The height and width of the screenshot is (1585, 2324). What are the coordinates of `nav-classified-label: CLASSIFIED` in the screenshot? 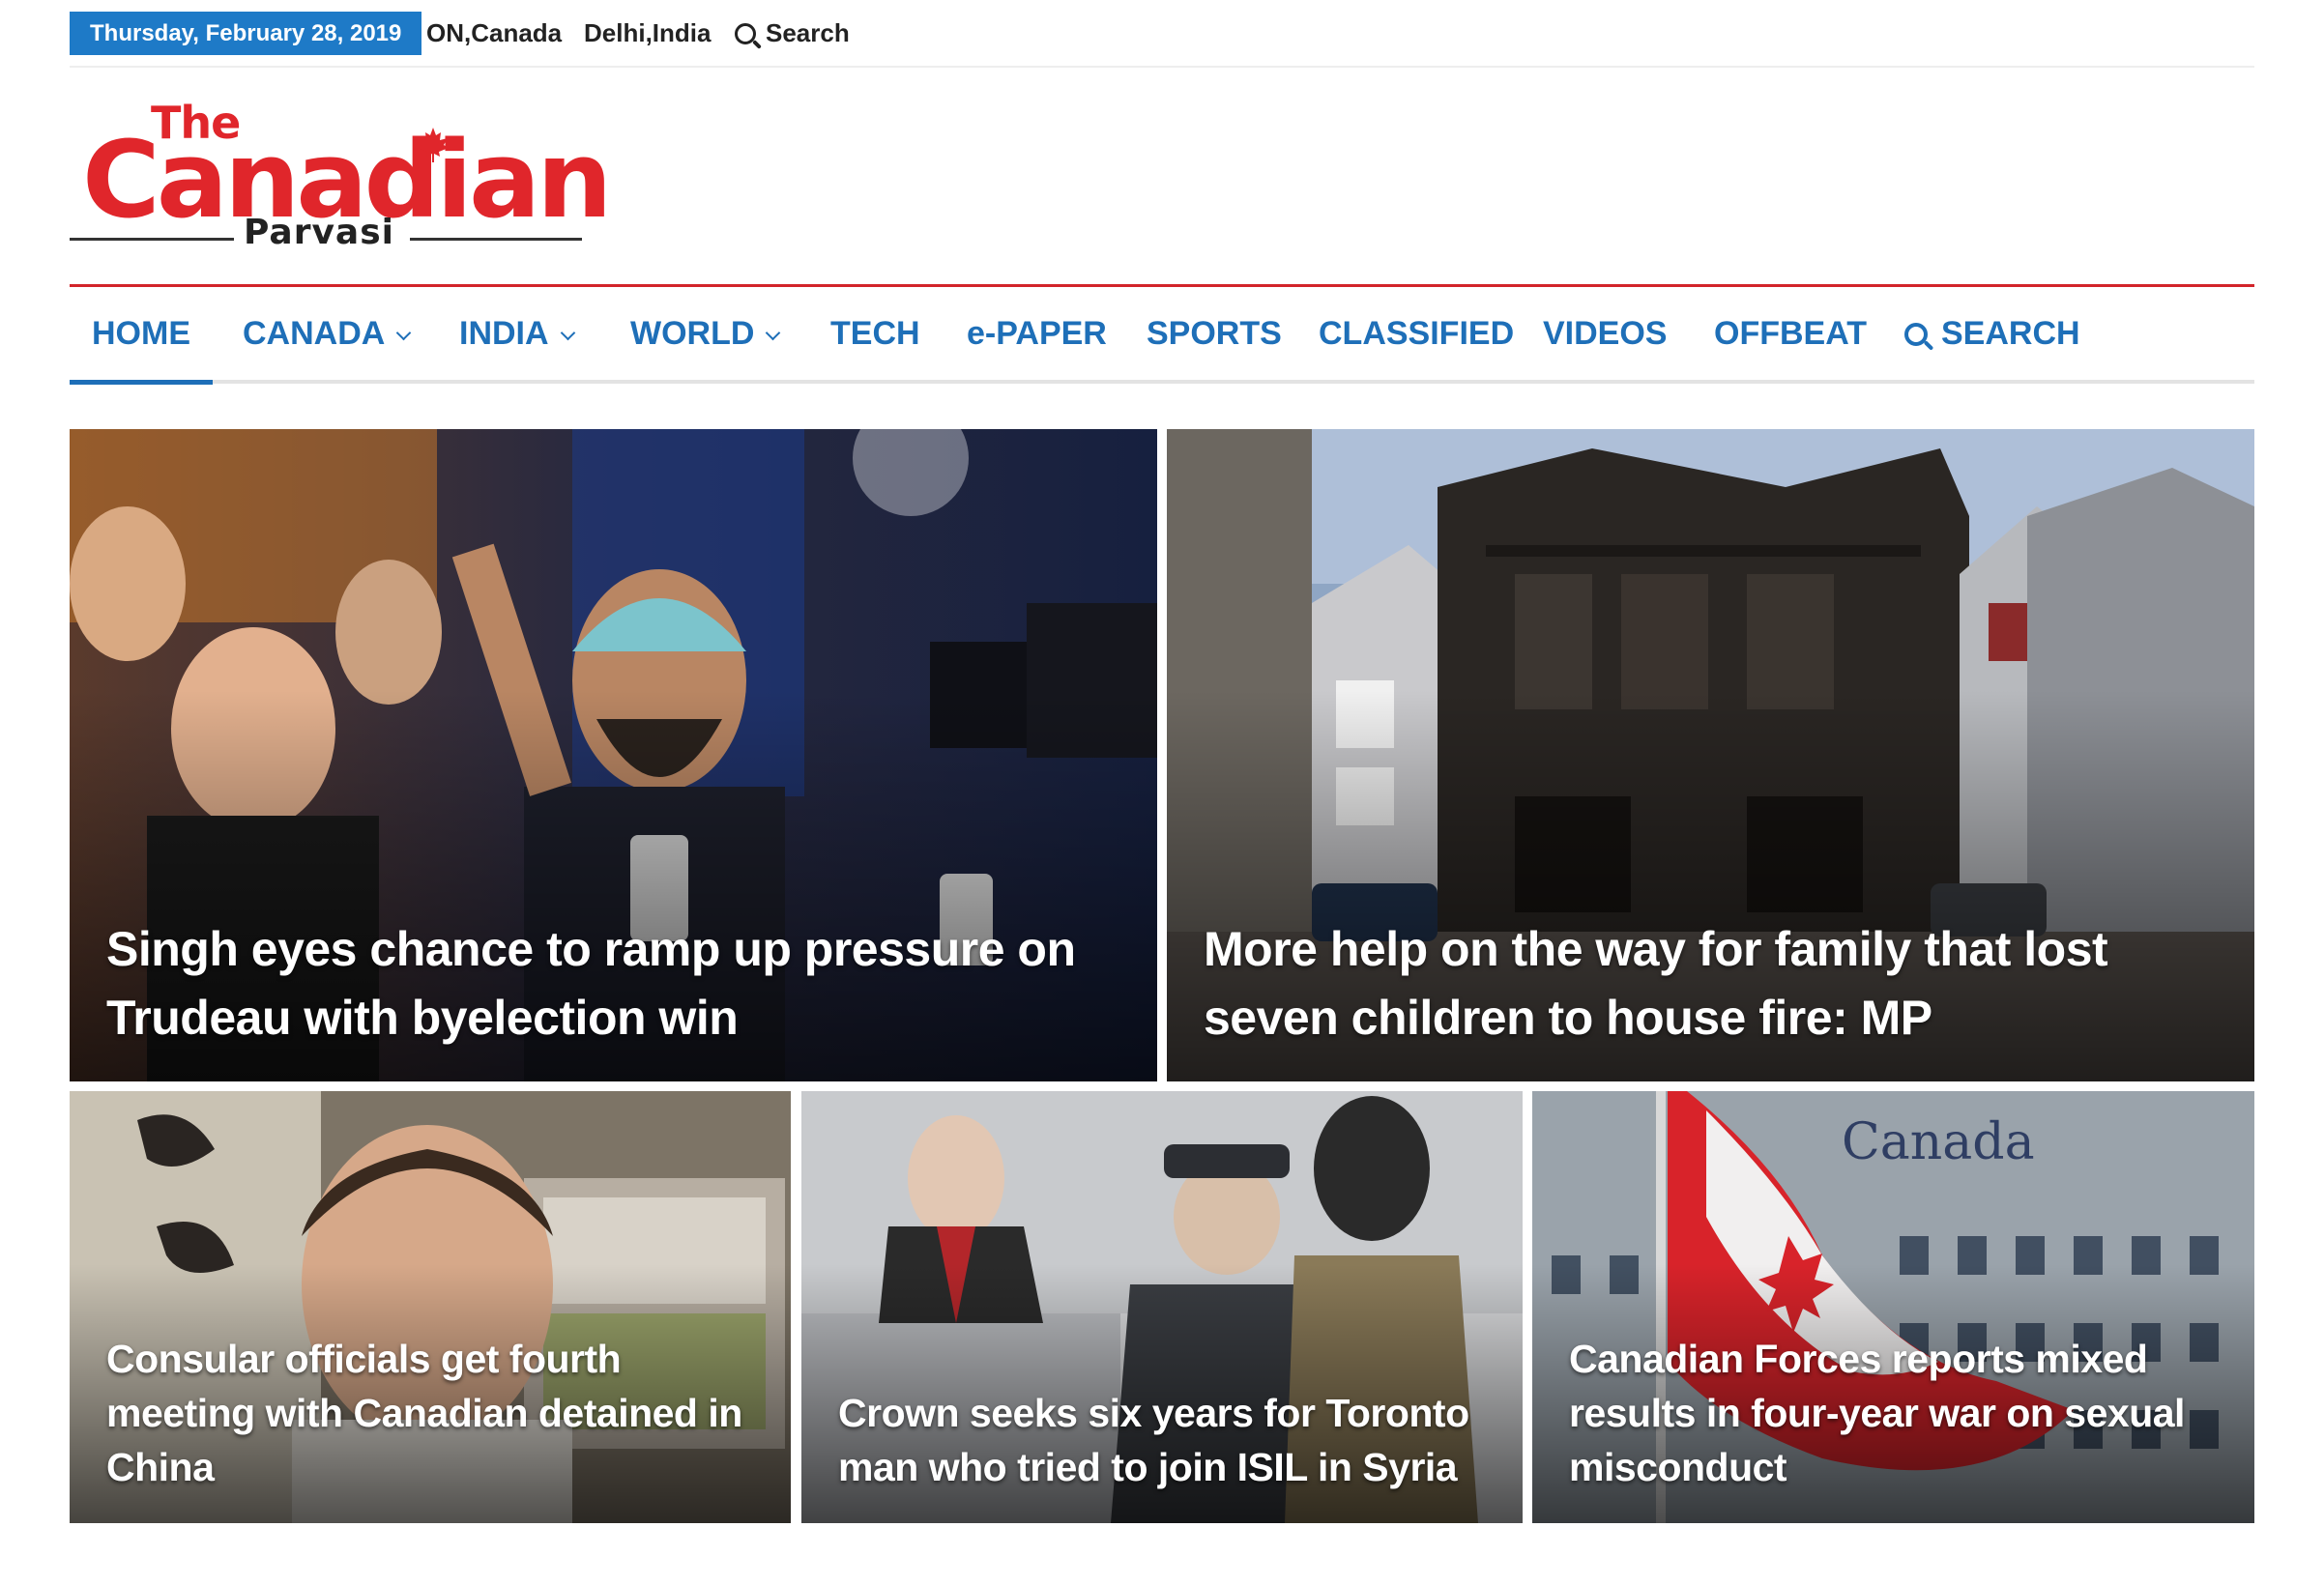 It's located at (1417, 333).